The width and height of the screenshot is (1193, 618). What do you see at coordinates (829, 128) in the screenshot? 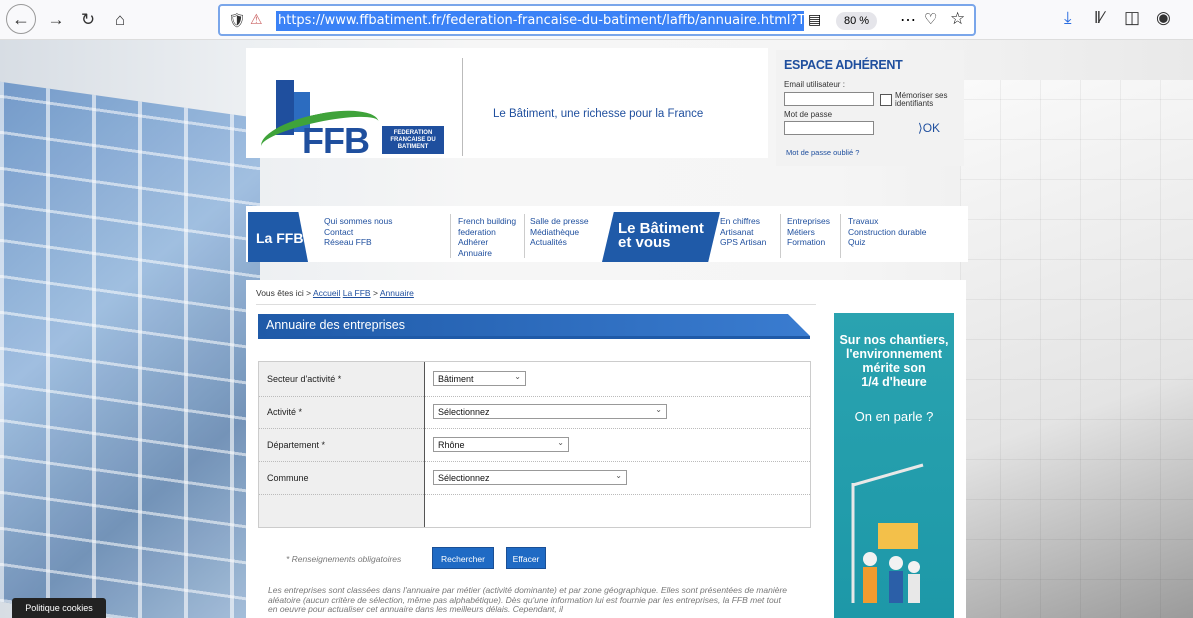
I see `password-field` at bounding box center [829, 128].